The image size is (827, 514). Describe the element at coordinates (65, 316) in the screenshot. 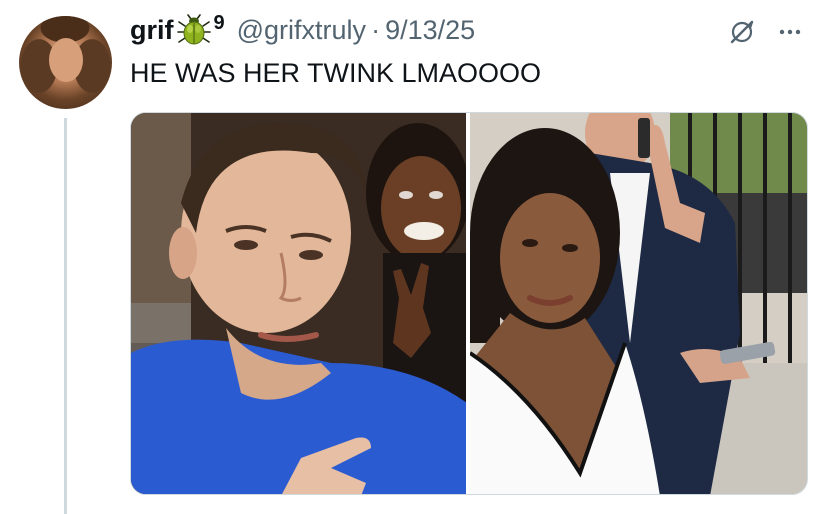

I see `thread-connector-line` at that location.